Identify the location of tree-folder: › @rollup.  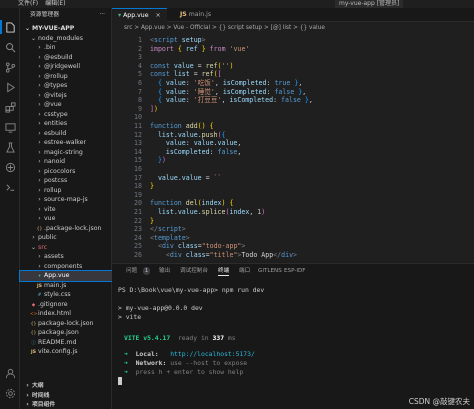
(66, 77).